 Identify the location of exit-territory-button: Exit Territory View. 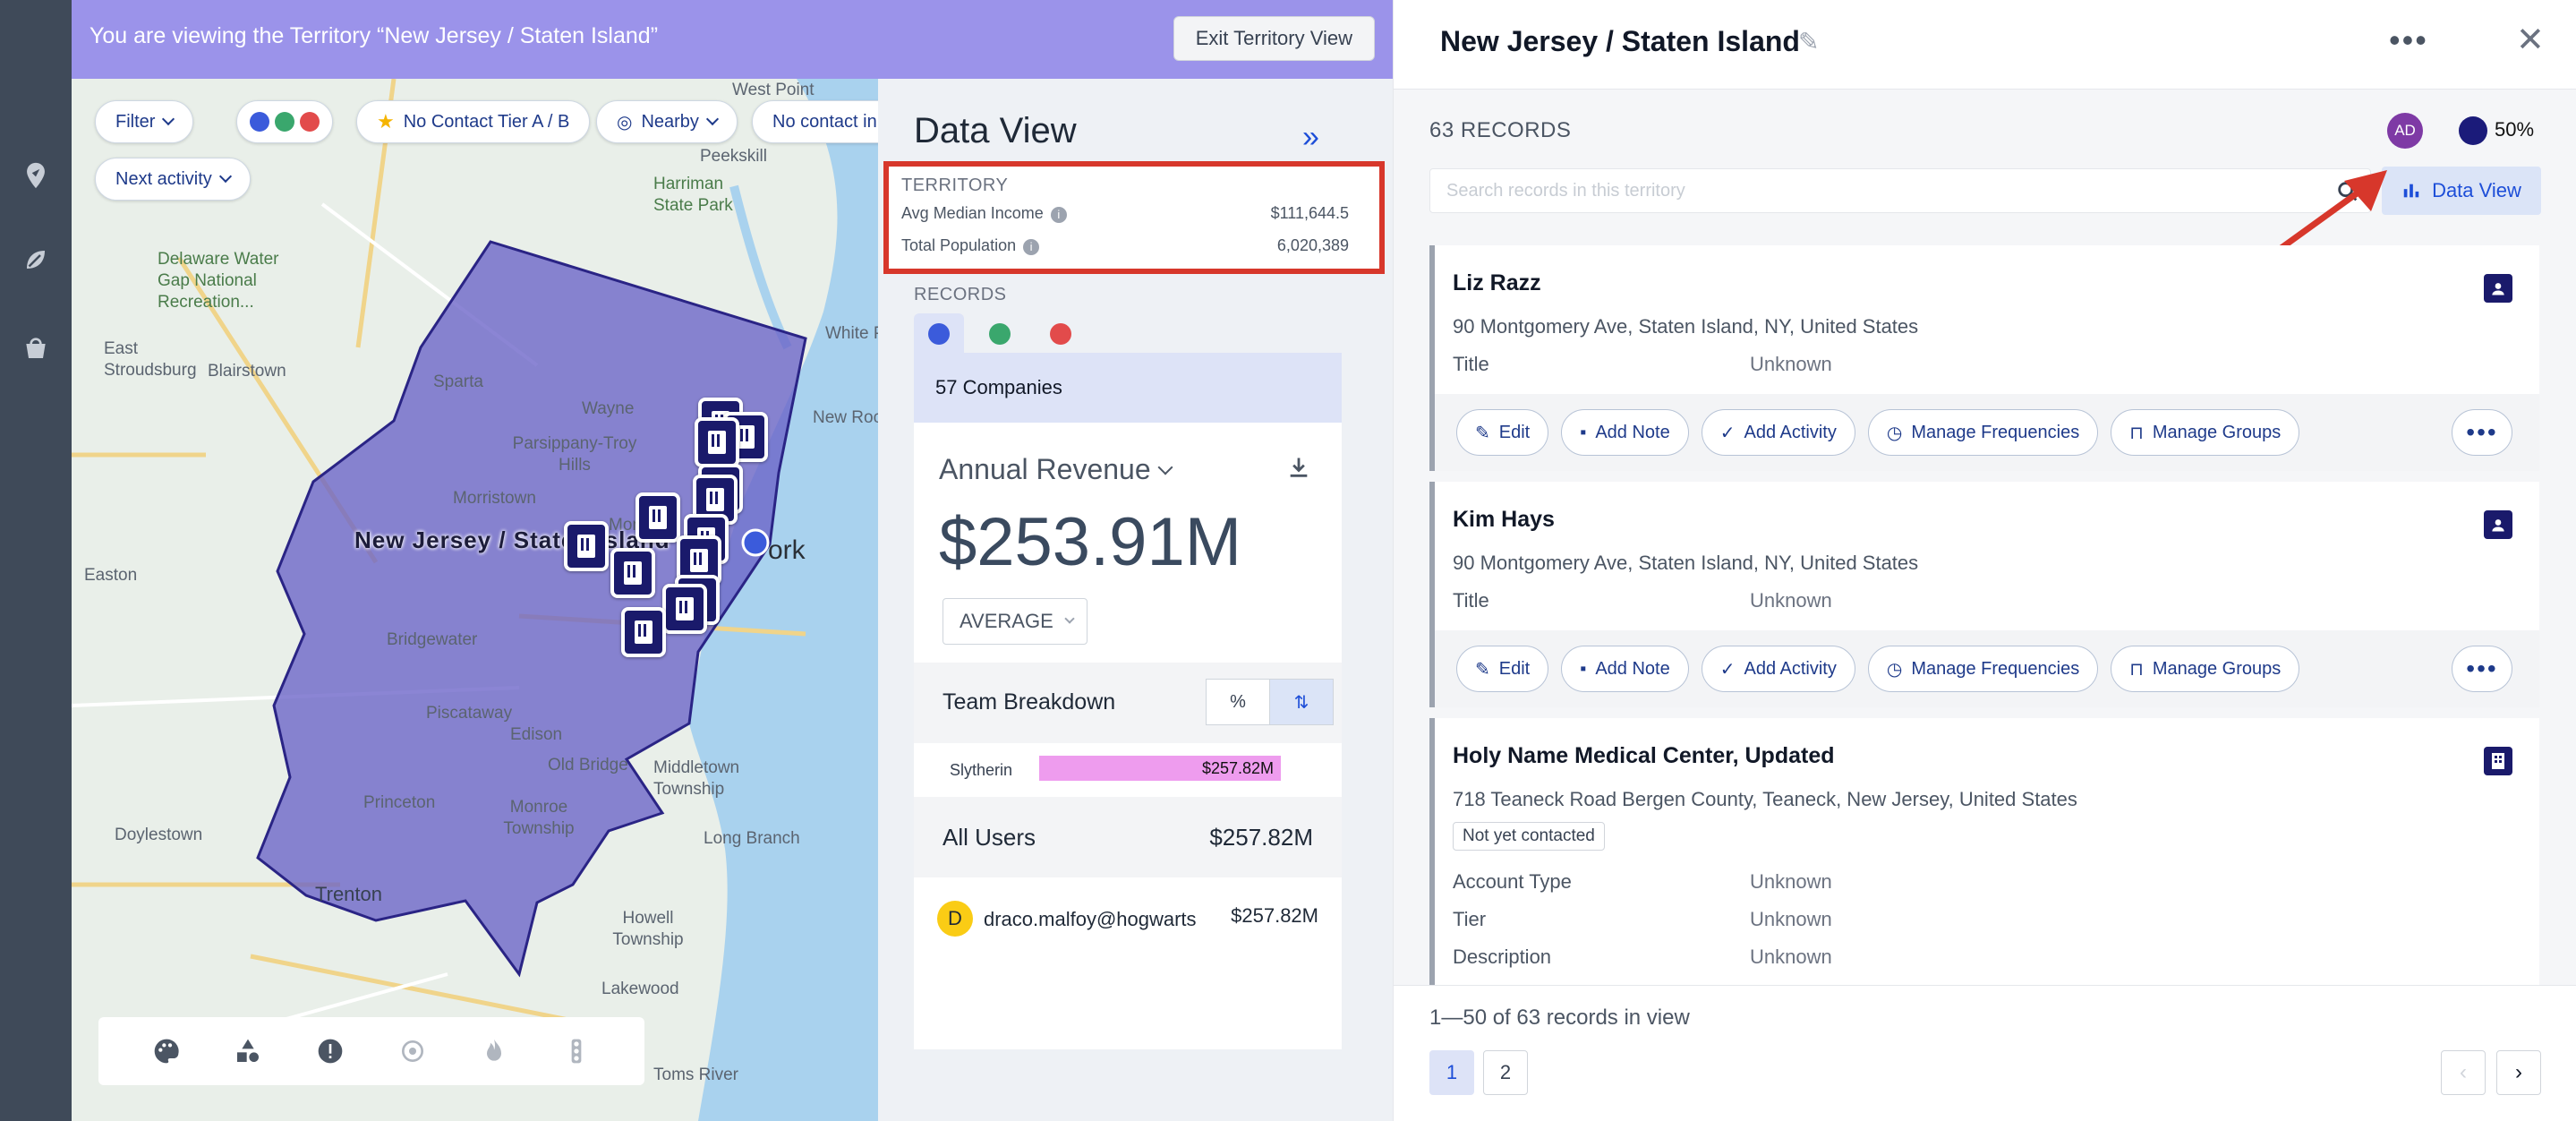
(1274, 38).